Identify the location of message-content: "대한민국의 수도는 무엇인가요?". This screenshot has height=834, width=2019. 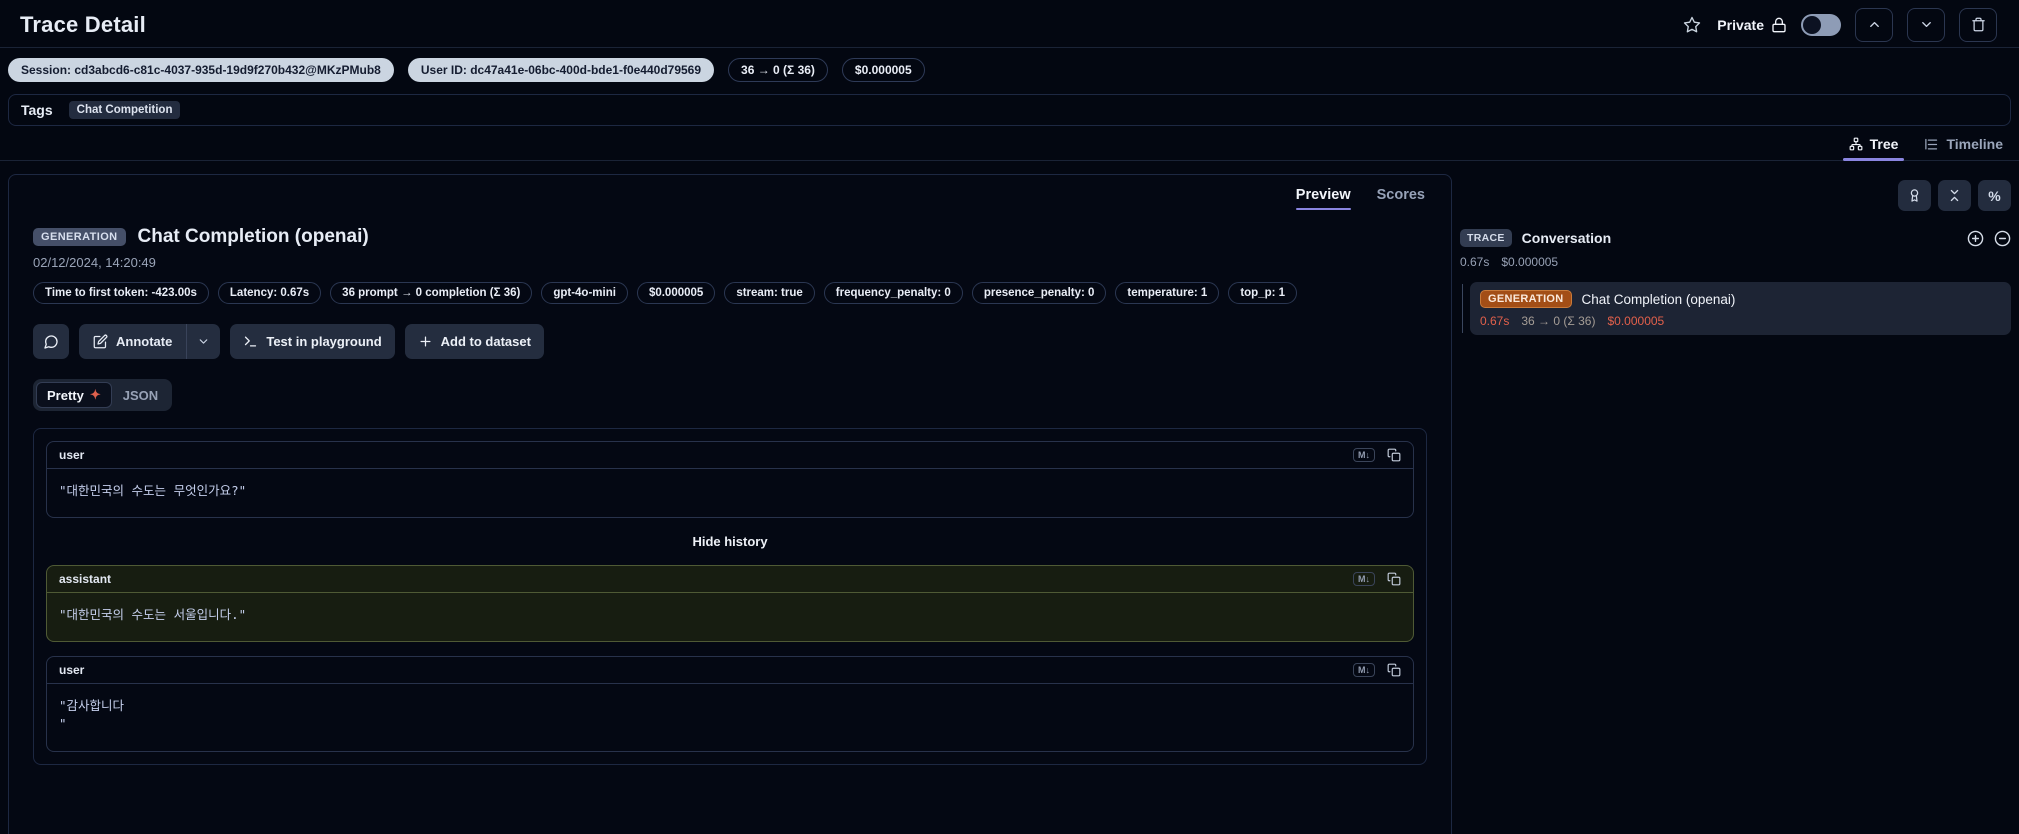
(153, 490).